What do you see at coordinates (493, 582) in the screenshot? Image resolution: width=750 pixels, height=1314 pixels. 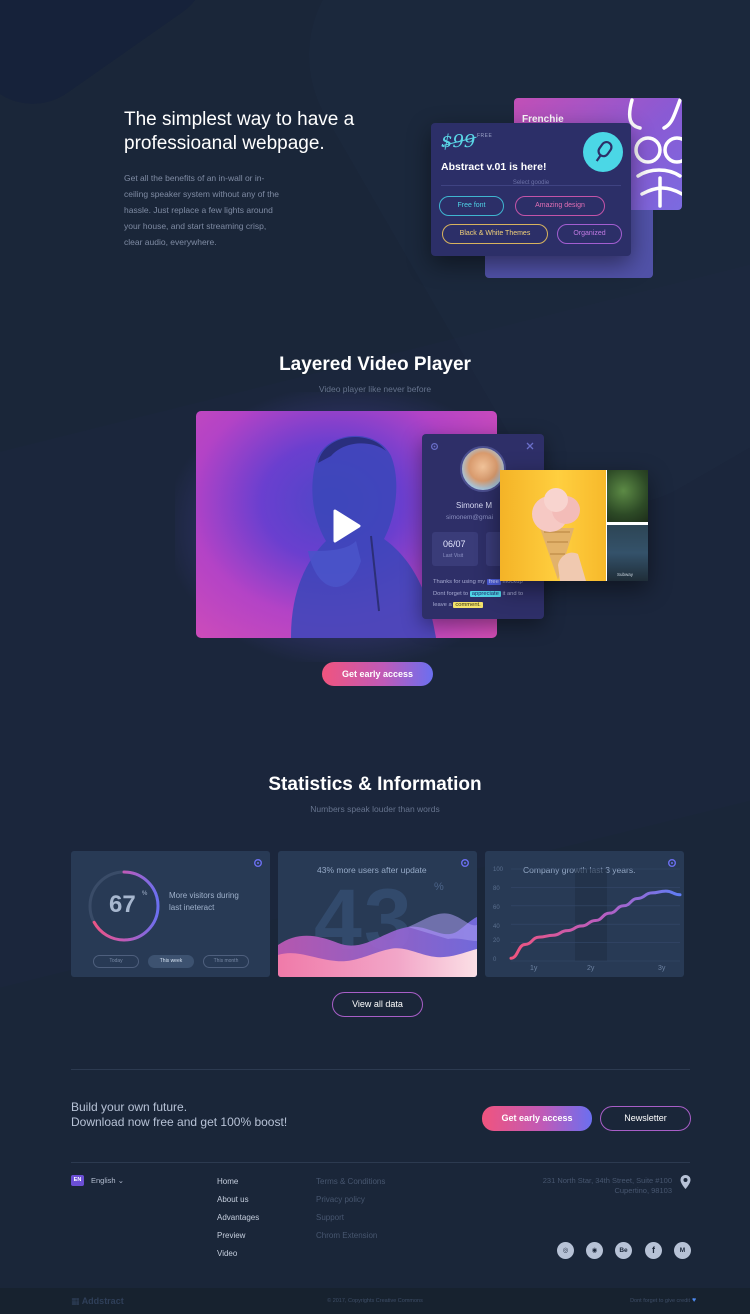 I see `tag-free: free` at bounding box center [493, 582].